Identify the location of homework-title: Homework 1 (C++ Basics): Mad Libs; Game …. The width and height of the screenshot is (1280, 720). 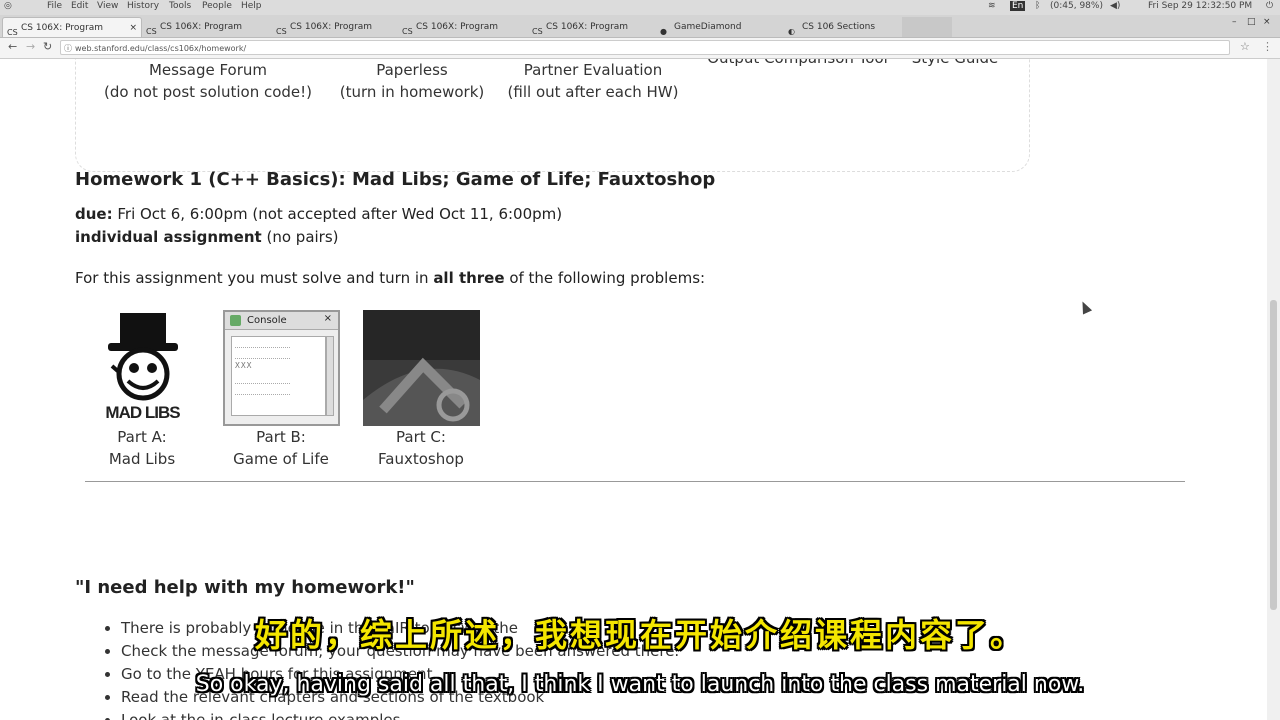
(395, 179).